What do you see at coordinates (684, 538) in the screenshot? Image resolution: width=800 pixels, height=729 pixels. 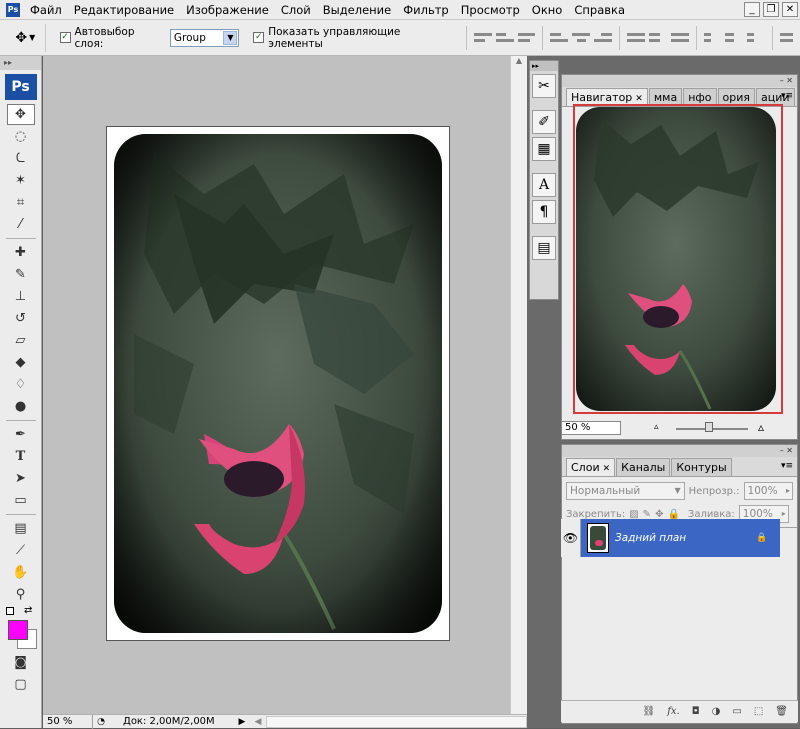 I see `layer-name: Задний план` at bounding box center [684, 538].